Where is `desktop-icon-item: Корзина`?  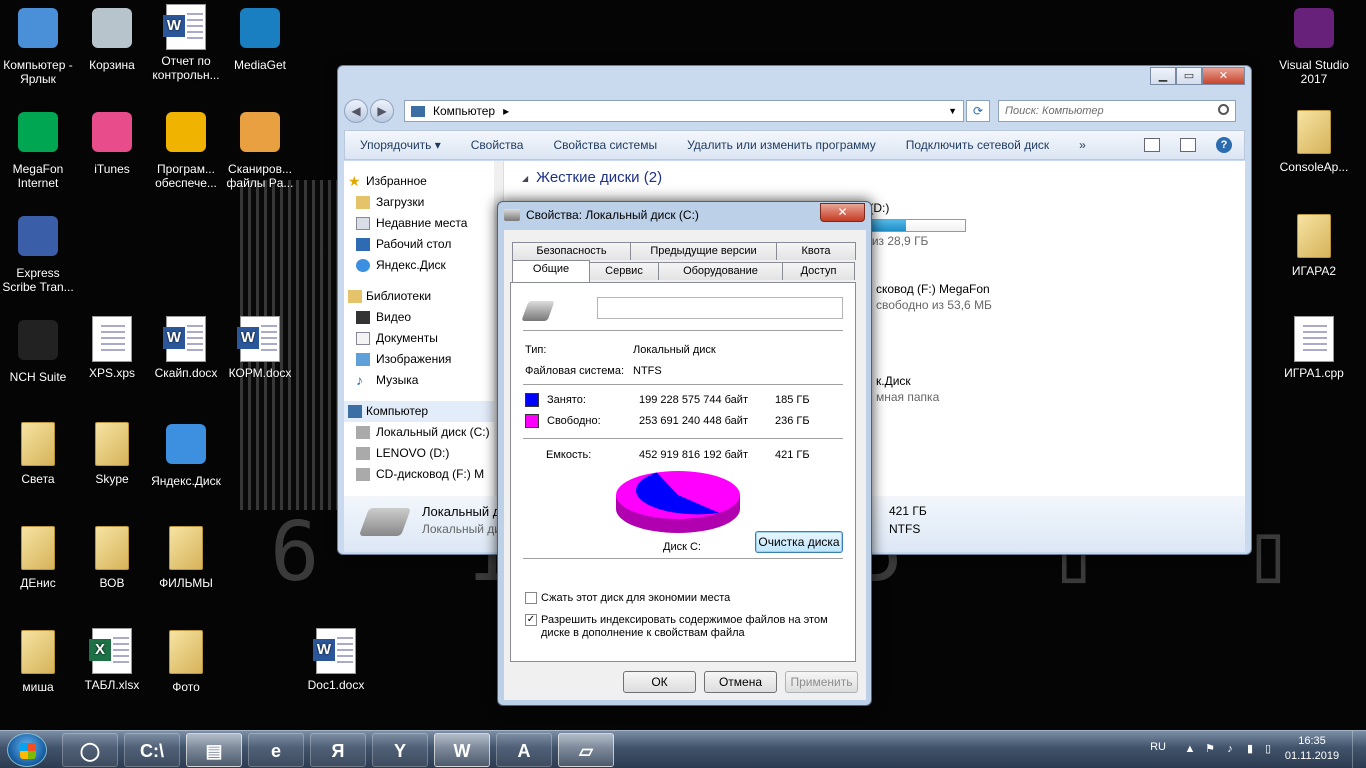 desktop-icon-item: Корзина is located at coordinates (112, 38).